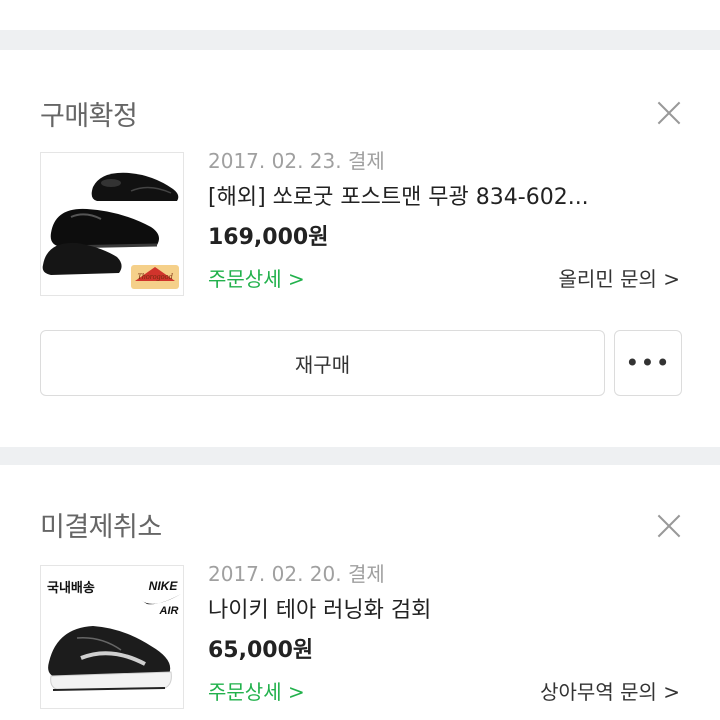 The height and width of the screenshot is (720, 720). What do you see at coordinates (444, 277) in the screenshot?
I see `order-actions-row: 주문상세 > 올리민 문의 >` at bounding box center [444, 277].